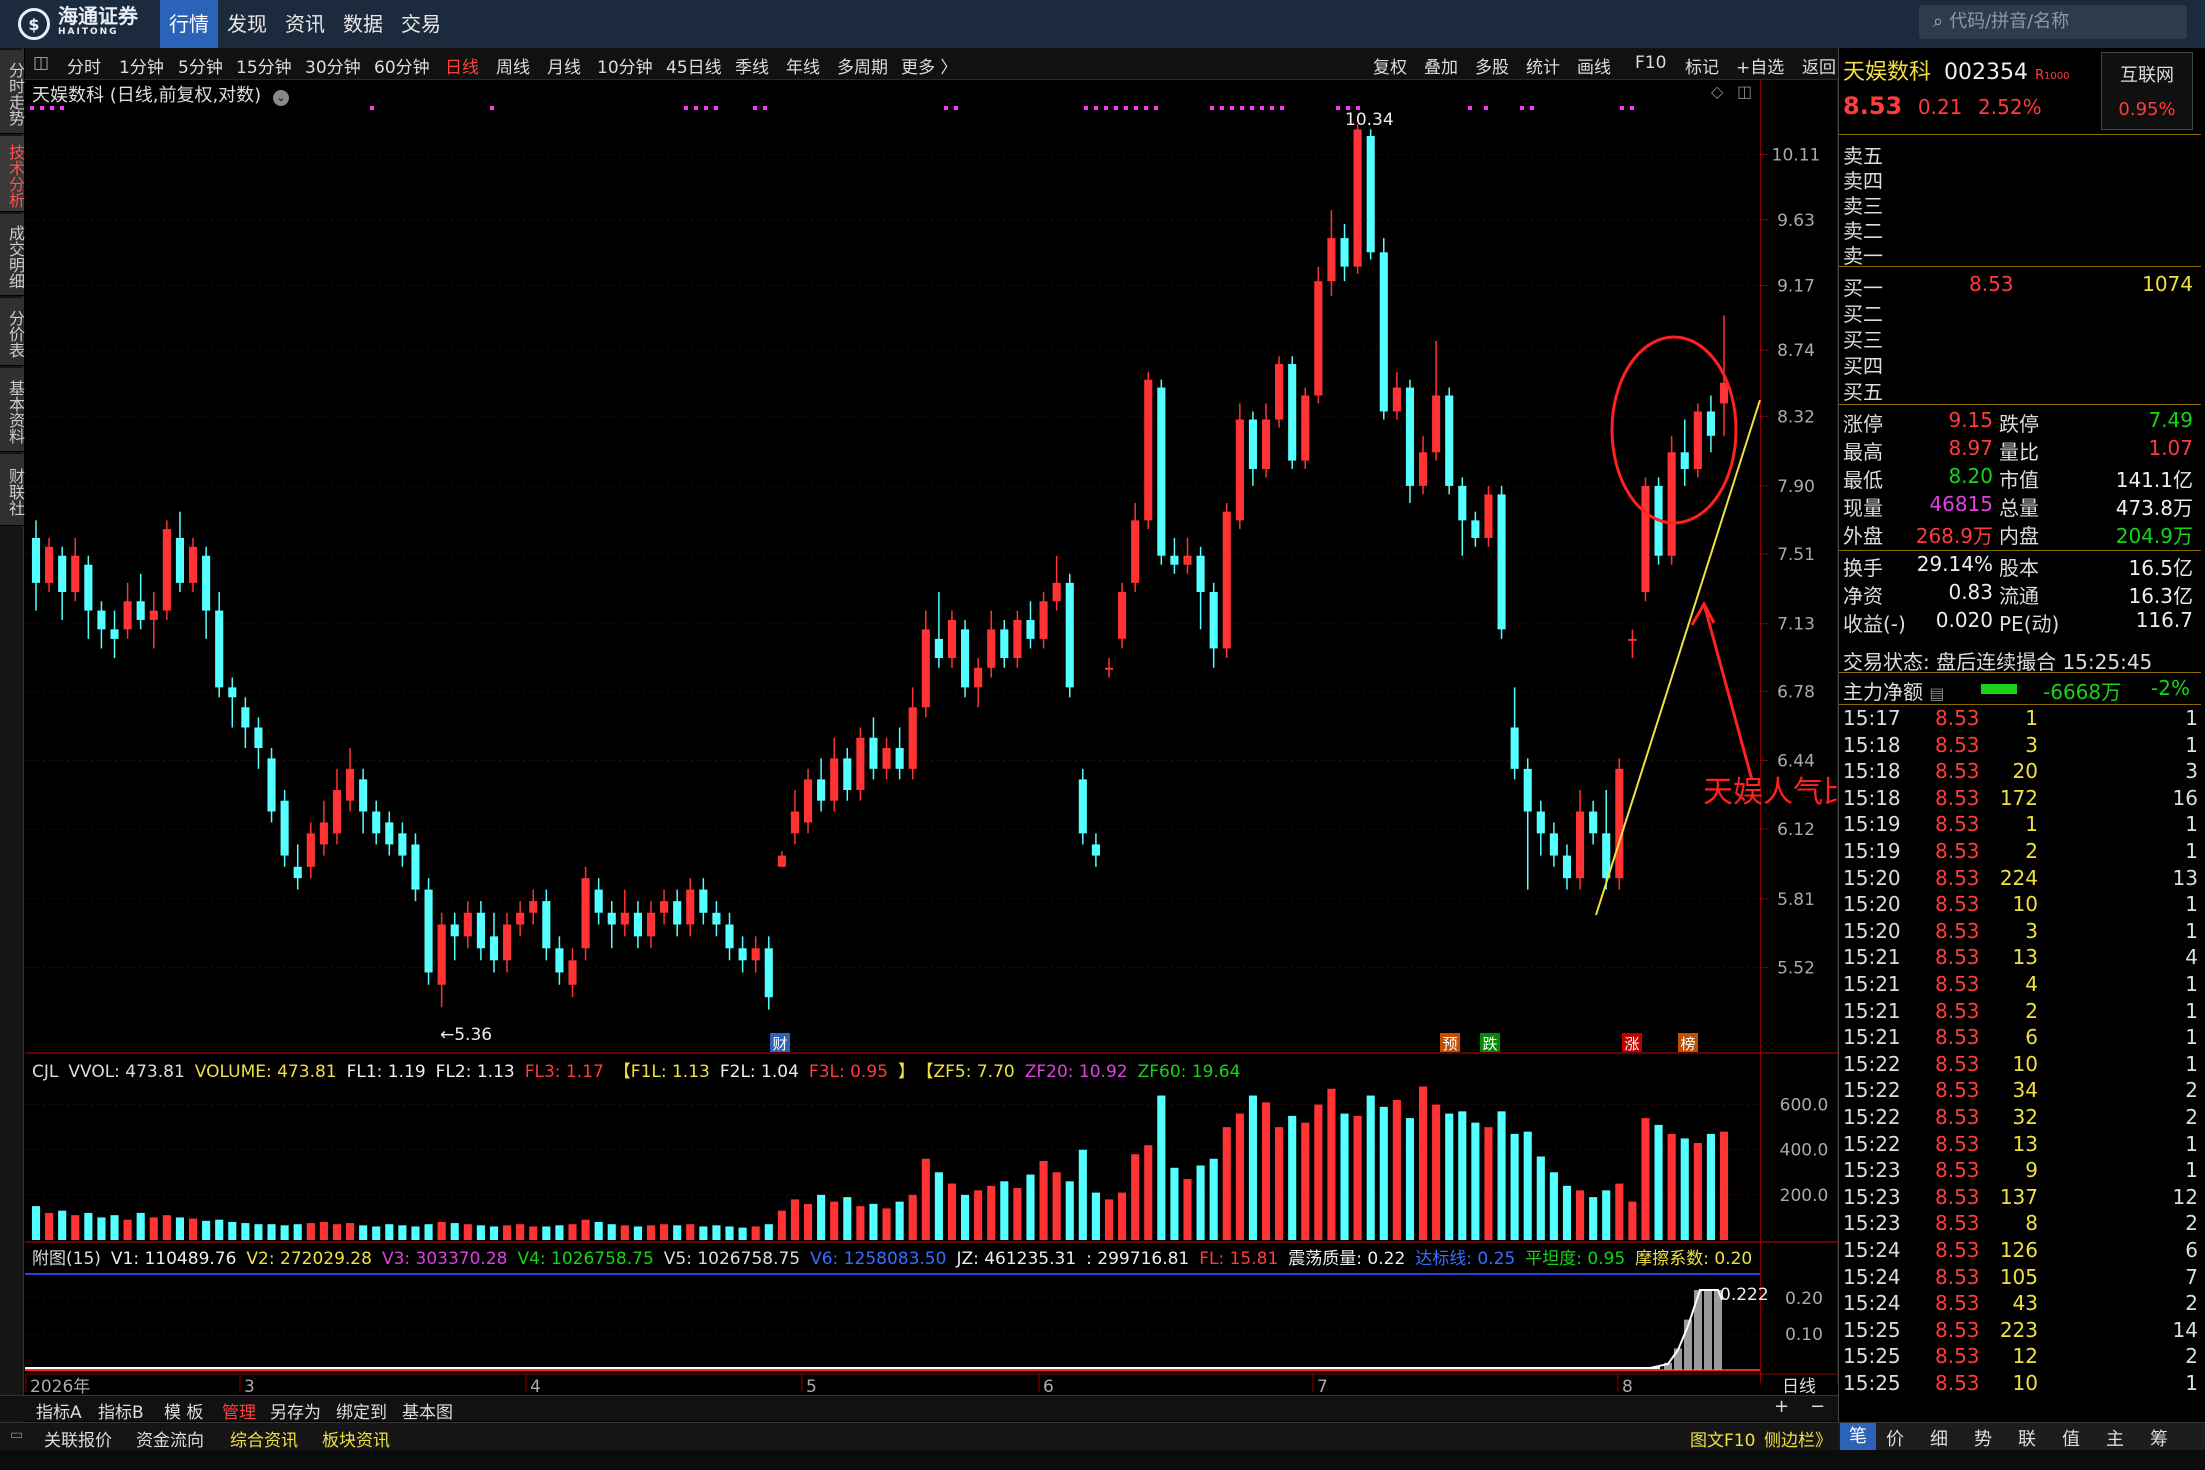  Describe the element at coordinates (1863, 508) in the screenshot. I see `quote-stat-label: 现量` at that location.